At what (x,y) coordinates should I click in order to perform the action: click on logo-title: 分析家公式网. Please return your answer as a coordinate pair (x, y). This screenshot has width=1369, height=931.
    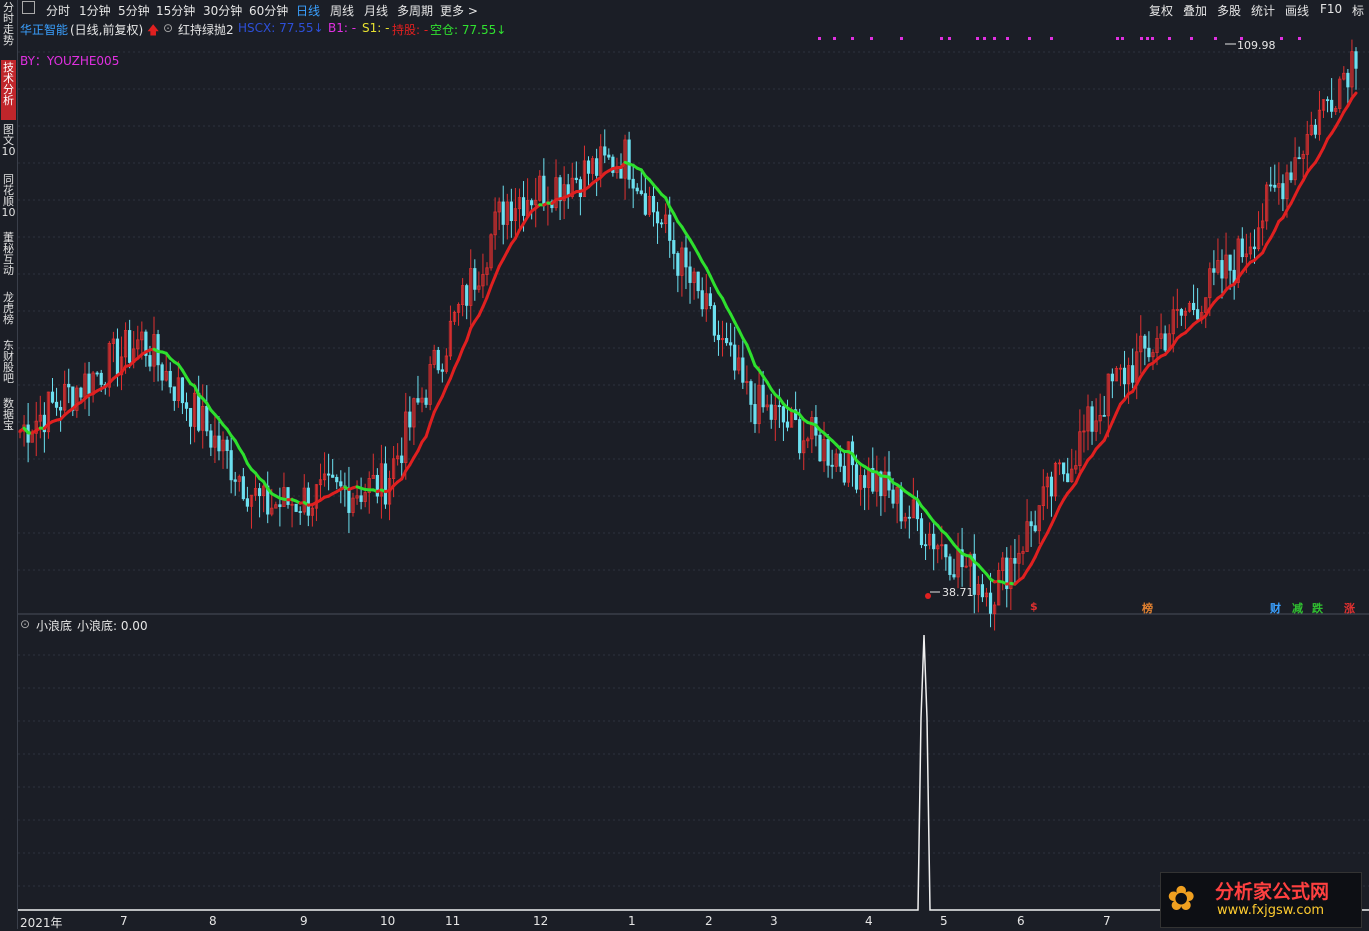
    Looking at the image, I should click on (1272, 890).